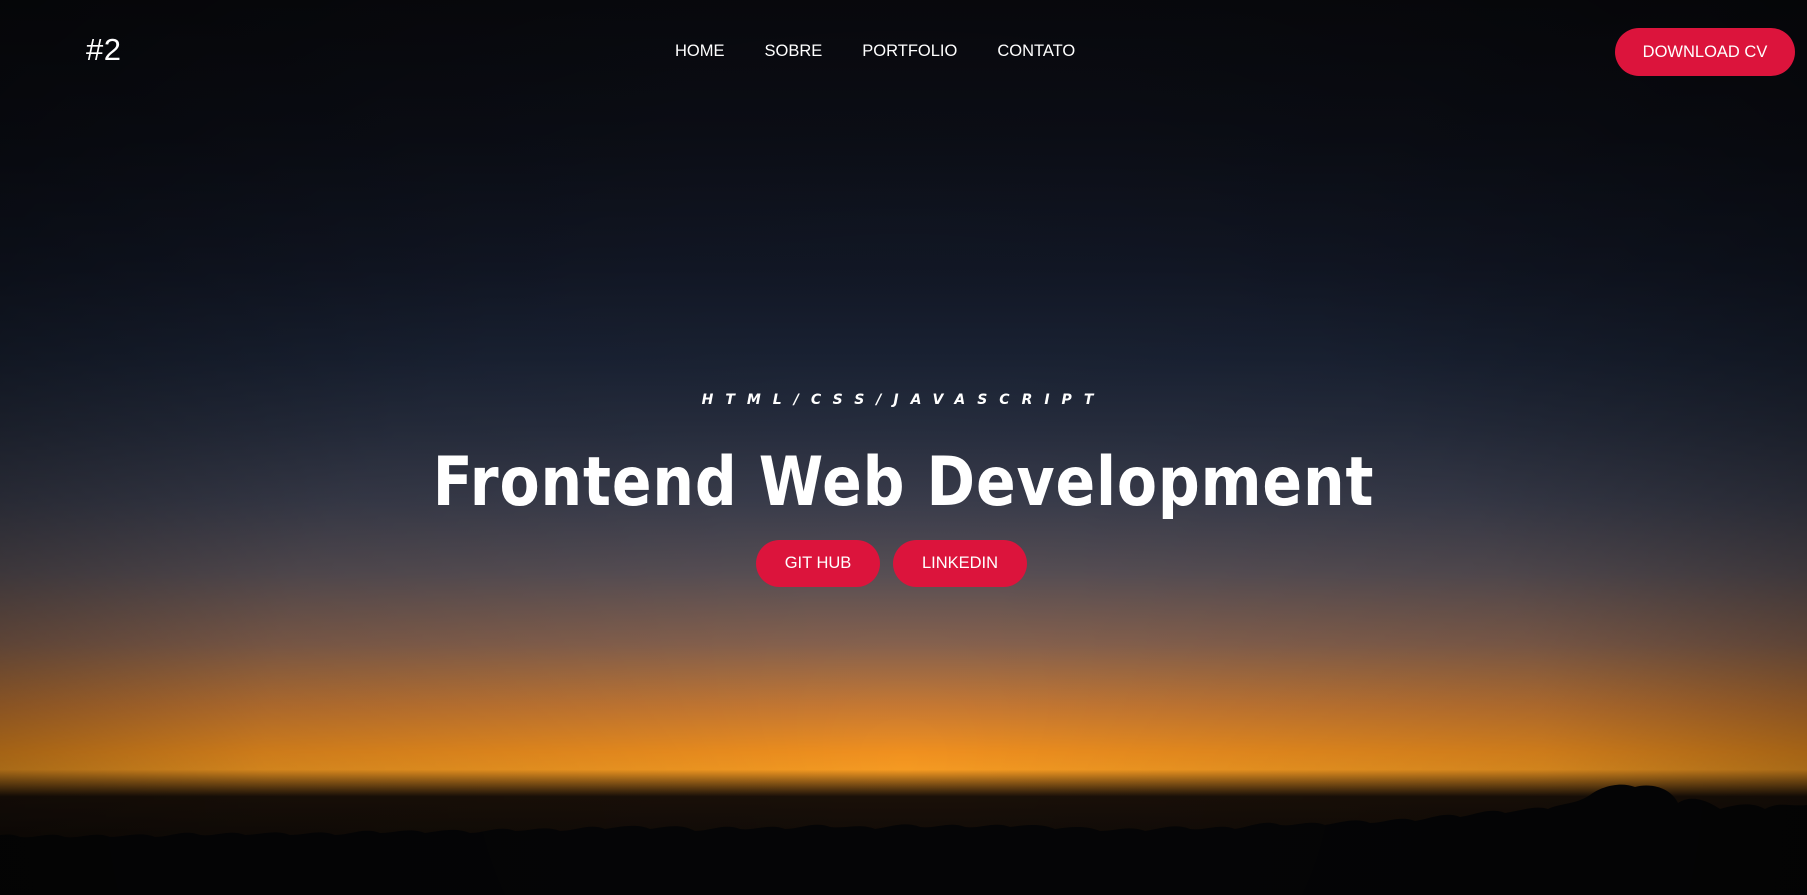 The height and width of the screenshot is (895, 1807). I want to click on download-cv-button: DOWNLOAD CV, so click(1705, 52).